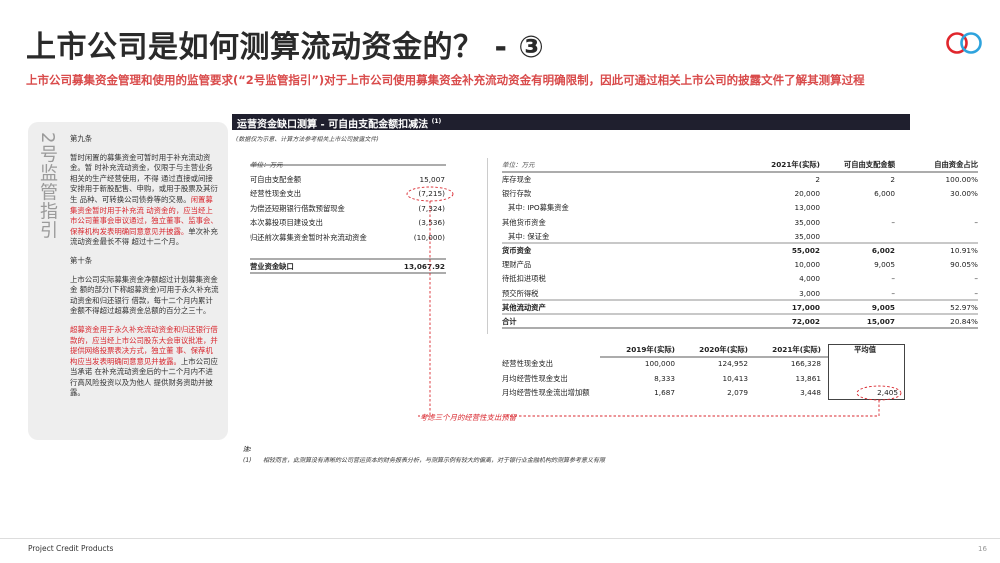  I want to click on notes-heading: 注:, so click(247, 449).